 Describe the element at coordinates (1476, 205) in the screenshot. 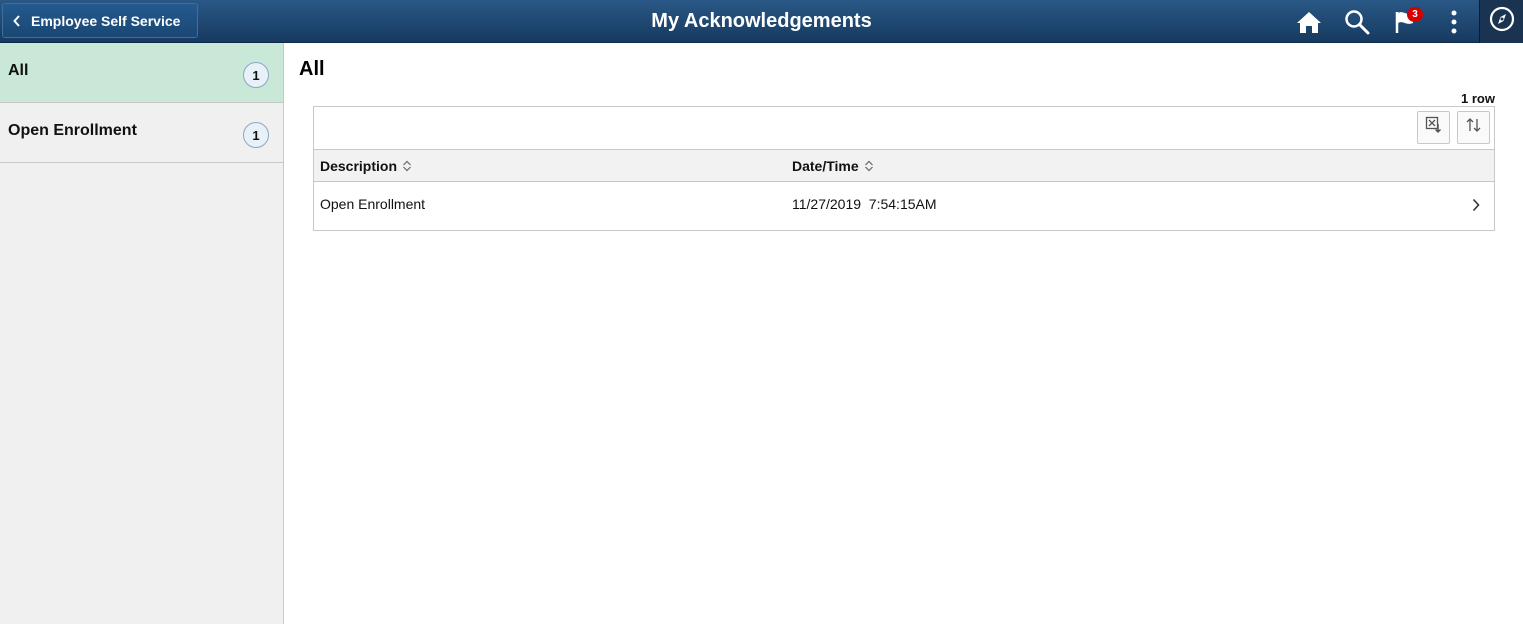

I see `chevron-right-icon` at that location.